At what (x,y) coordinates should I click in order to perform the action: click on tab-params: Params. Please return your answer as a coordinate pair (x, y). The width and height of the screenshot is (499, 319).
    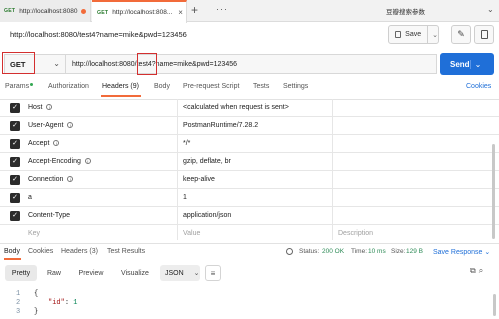
    Looking at the image, I should click on (19, 86).